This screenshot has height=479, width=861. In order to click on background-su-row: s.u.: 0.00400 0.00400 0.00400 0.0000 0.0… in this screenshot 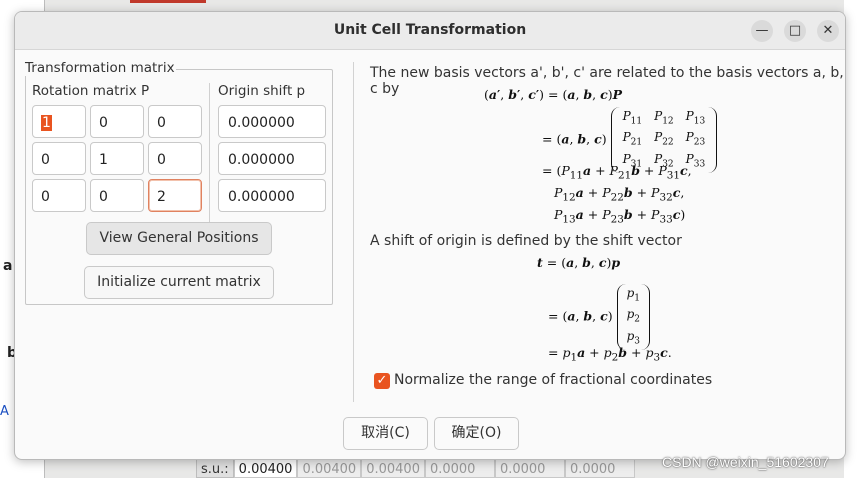, I will do `click(415, 468)`.